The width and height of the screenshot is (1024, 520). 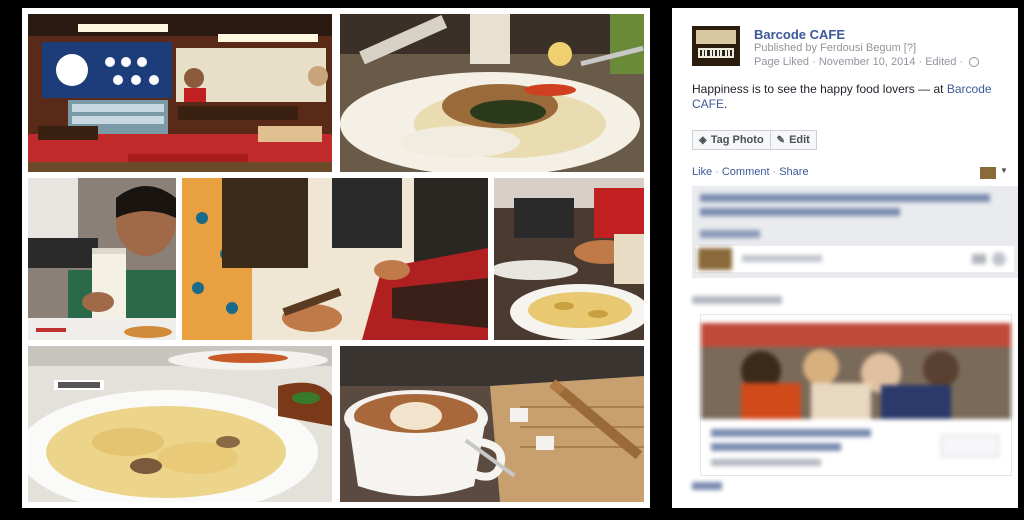 What do you see at coordinates (855, 259) in the screenshot?
I see `comment-box` at bounding box center [855, 259].